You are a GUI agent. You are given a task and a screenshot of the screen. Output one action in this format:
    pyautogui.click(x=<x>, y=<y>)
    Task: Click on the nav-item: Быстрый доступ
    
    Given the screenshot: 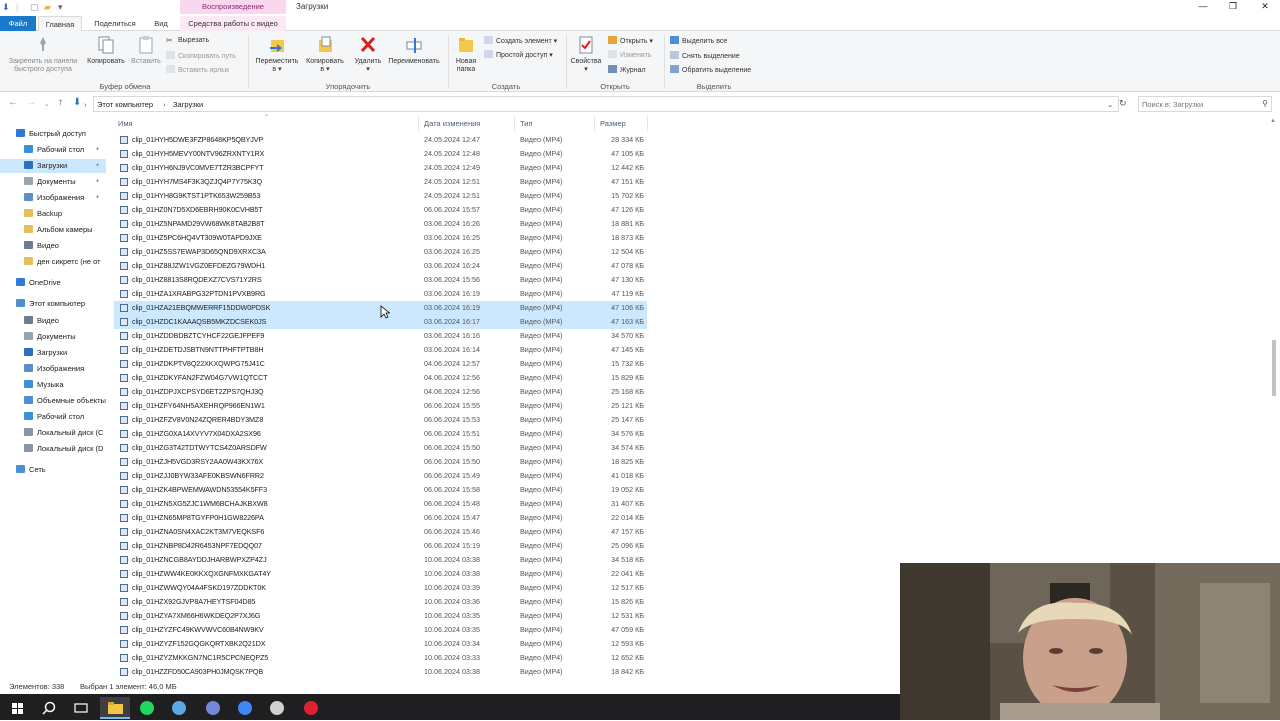 What is the action you would take?
    pyautogui.click(x=53, y=134)
    